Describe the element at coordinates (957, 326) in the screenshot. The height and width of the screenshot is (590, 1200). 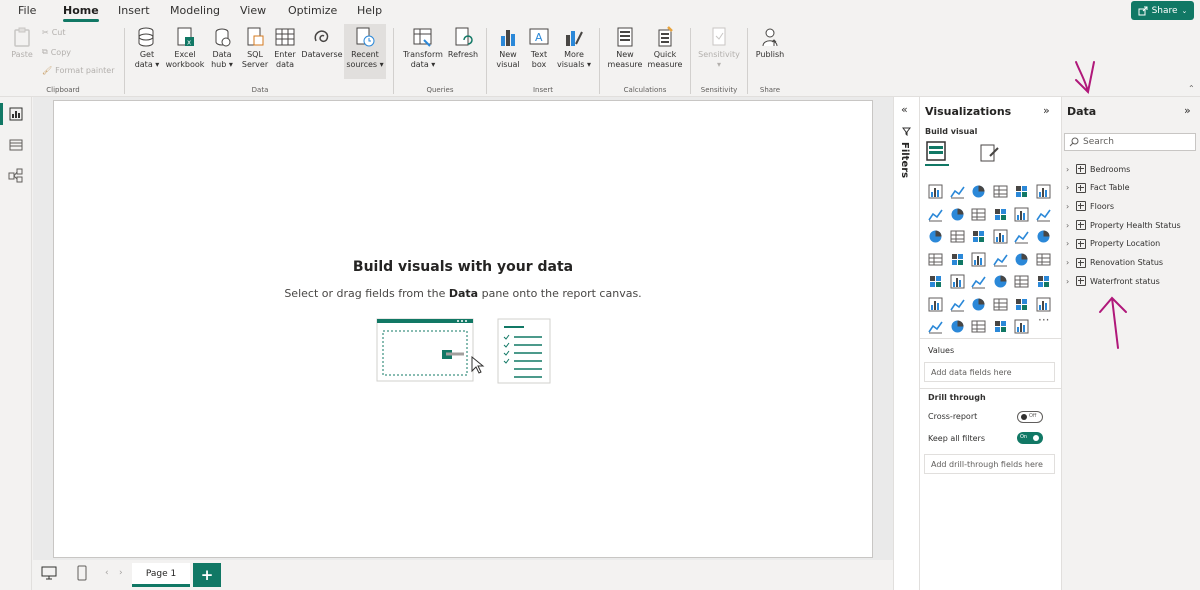
I see `power-automate-icon` at that location.